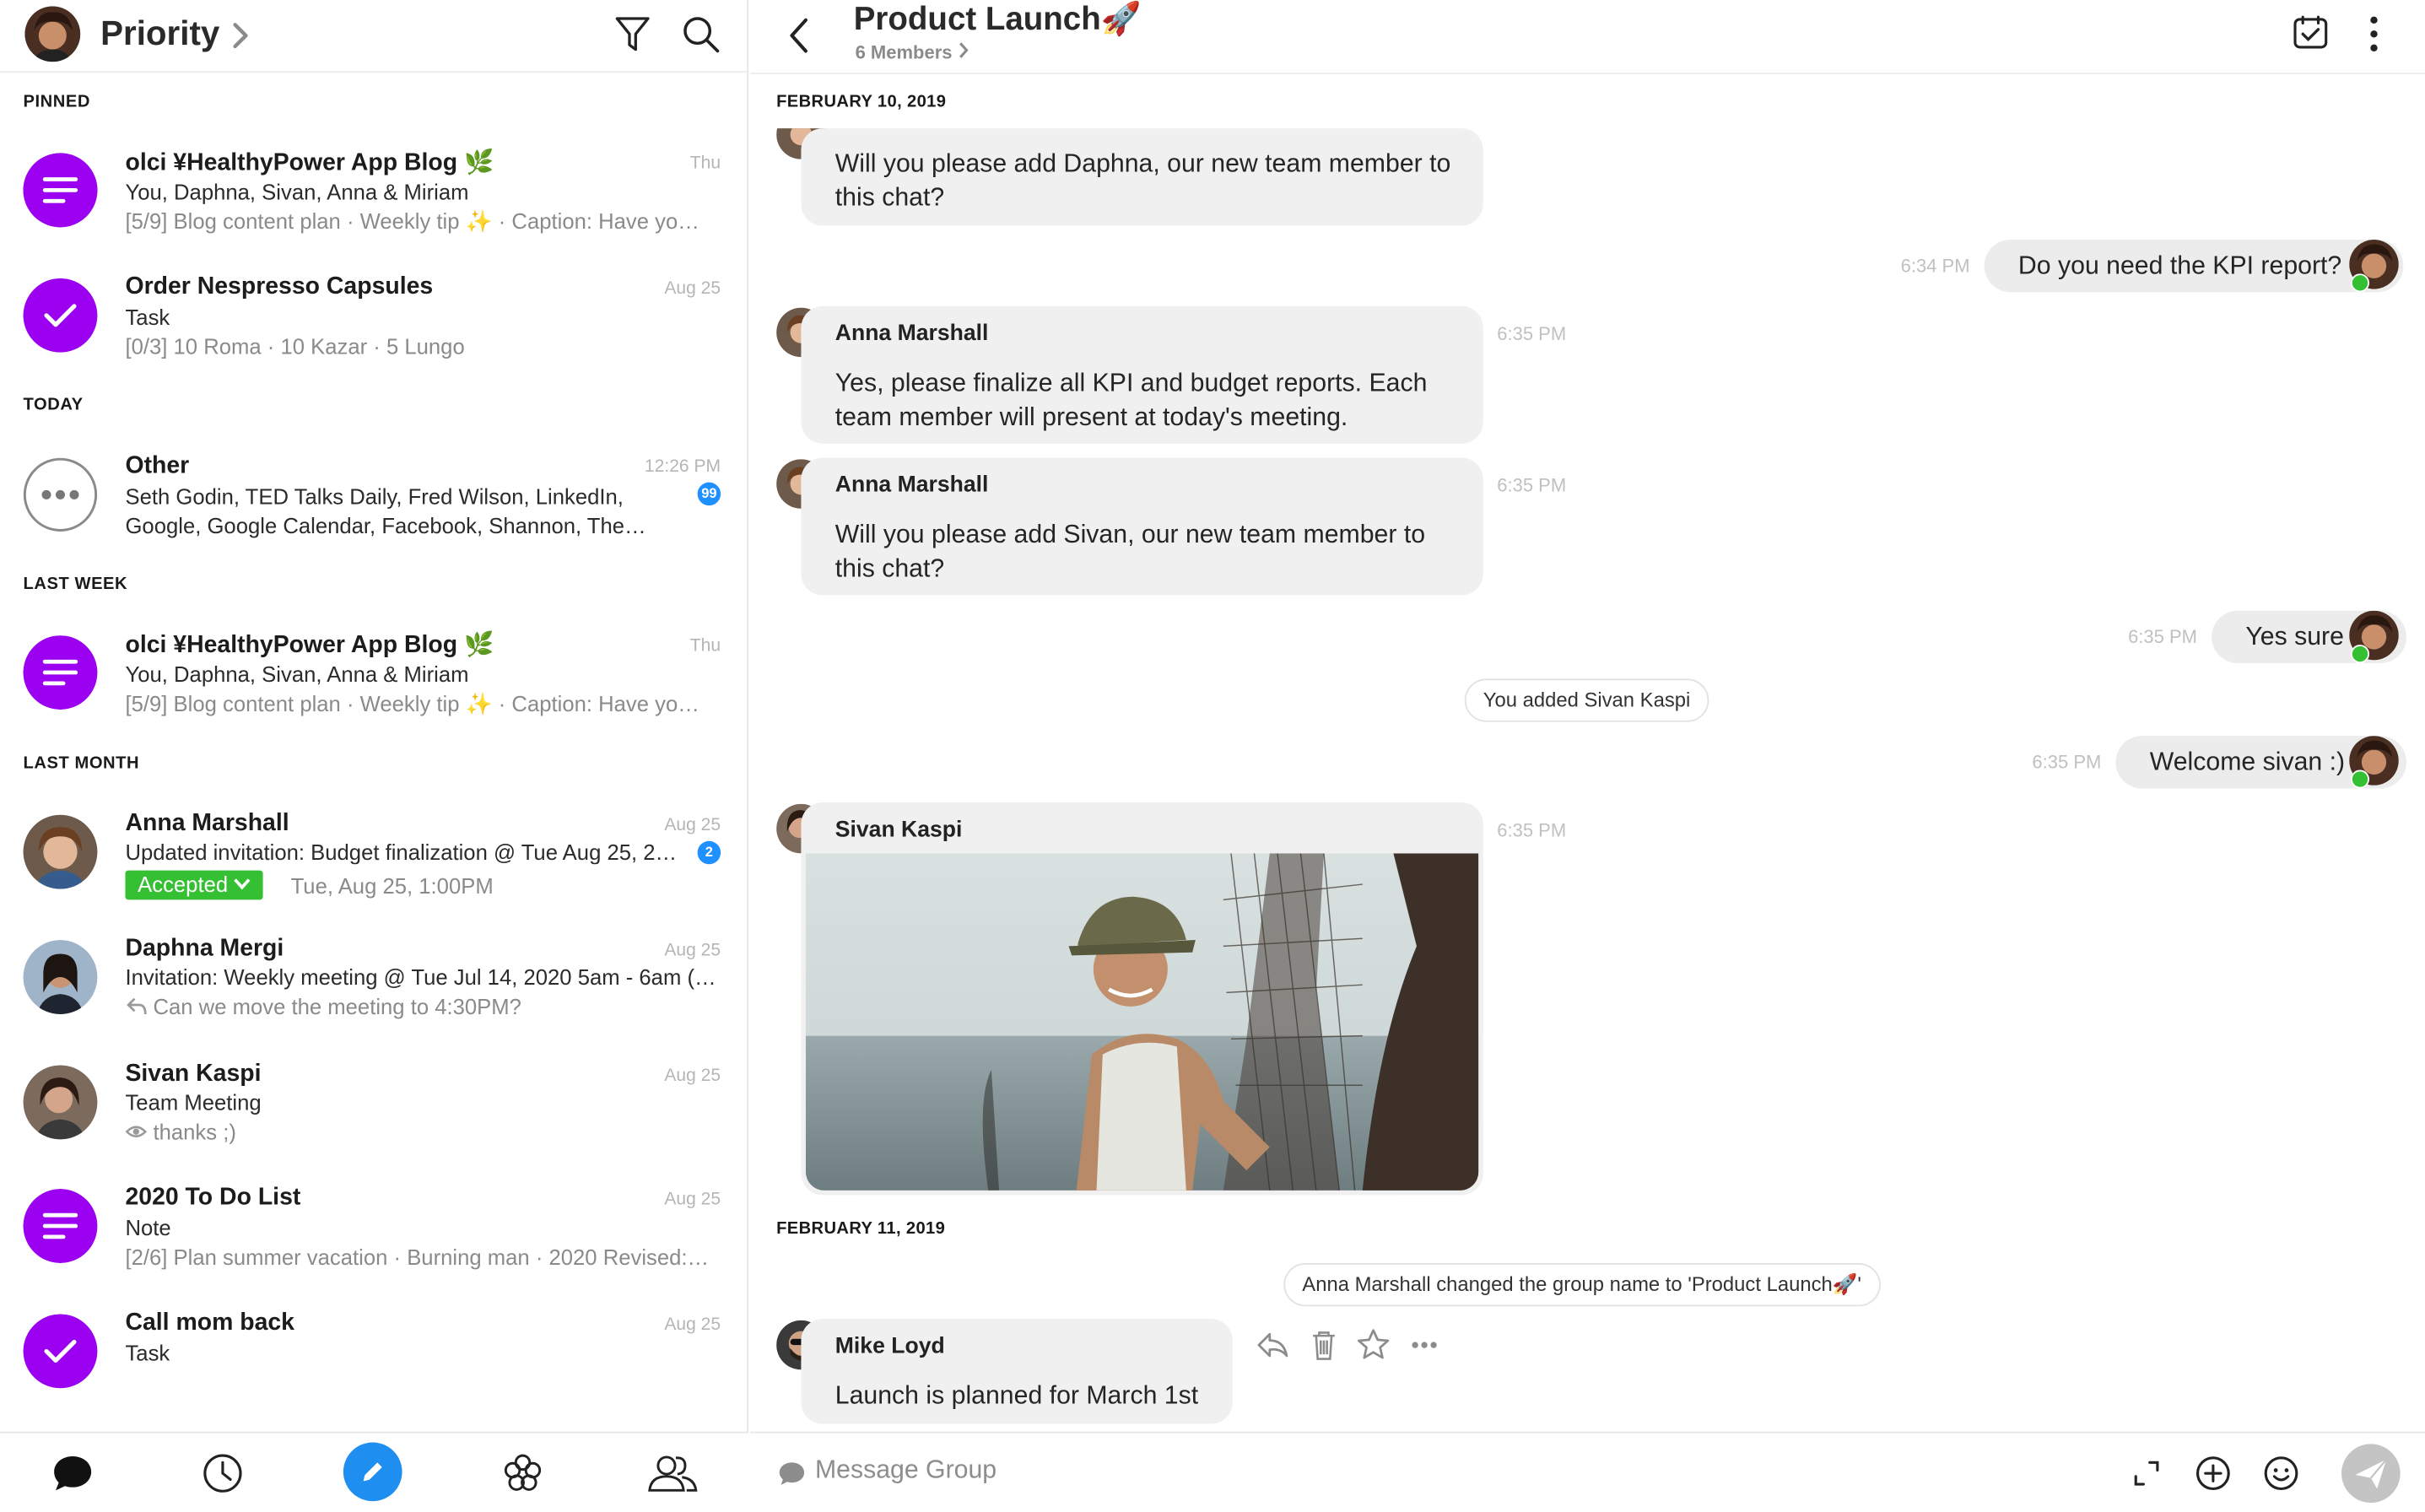 The width and height of the screenshot is (2425, 1512). Describe the element at coordinates (709, 494) in the screenshot. I see `unread-badge: 99` at that location.